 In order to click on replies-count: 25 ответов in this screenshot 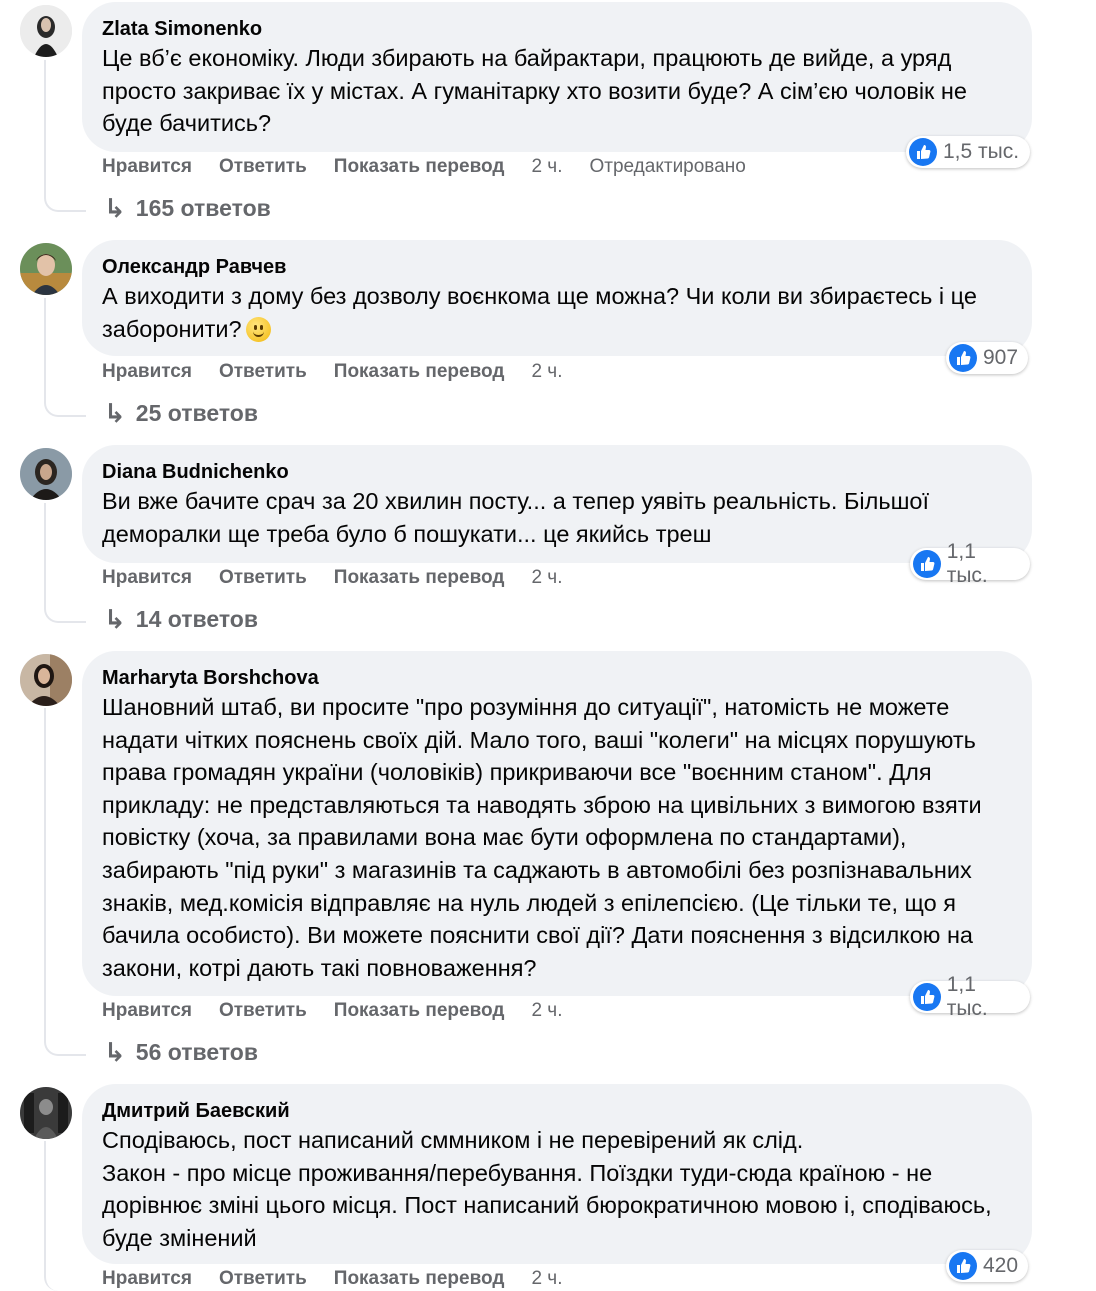, I will do `click(196, 413)`.